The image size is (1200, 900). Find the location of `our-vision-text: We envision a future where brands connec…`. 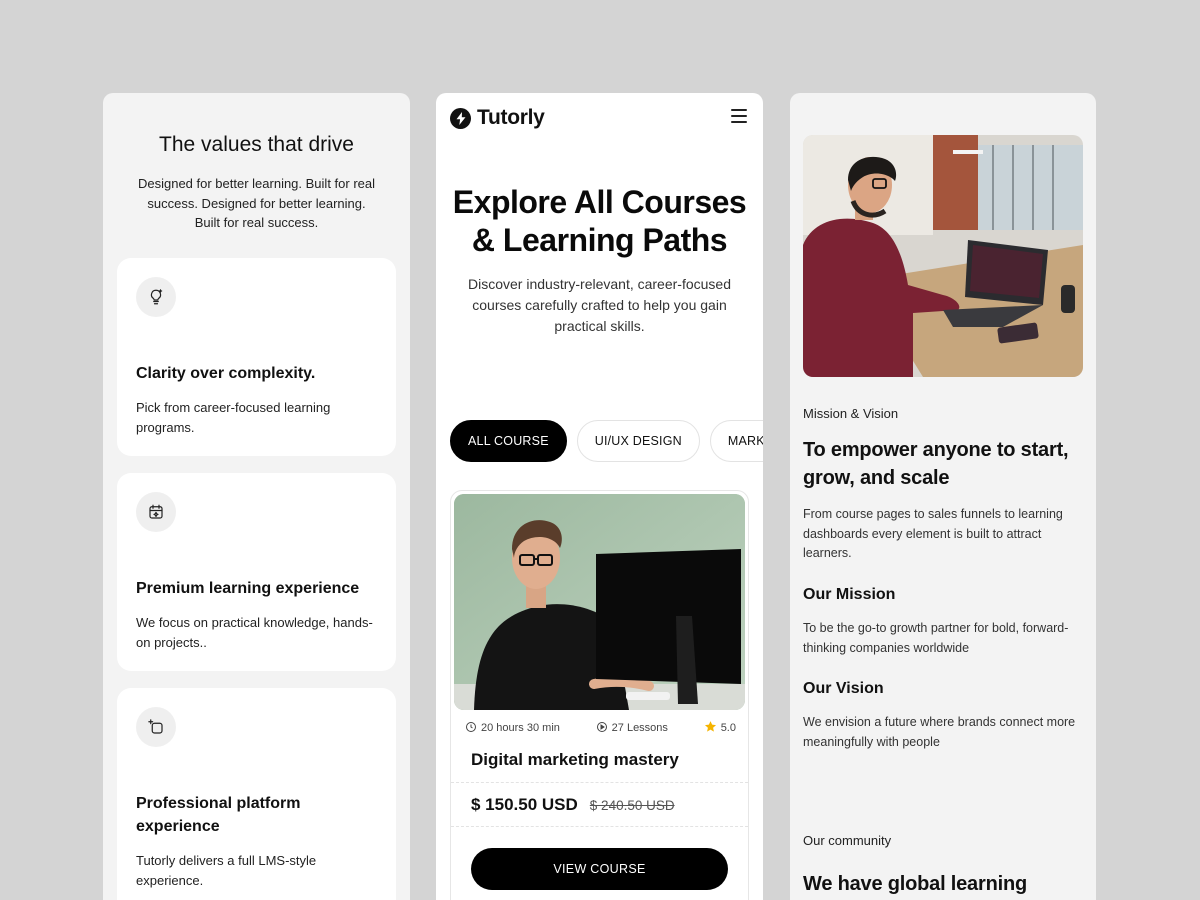

our-vision-text: We envision a future where brands connec… is located at coordinates (939, 732).